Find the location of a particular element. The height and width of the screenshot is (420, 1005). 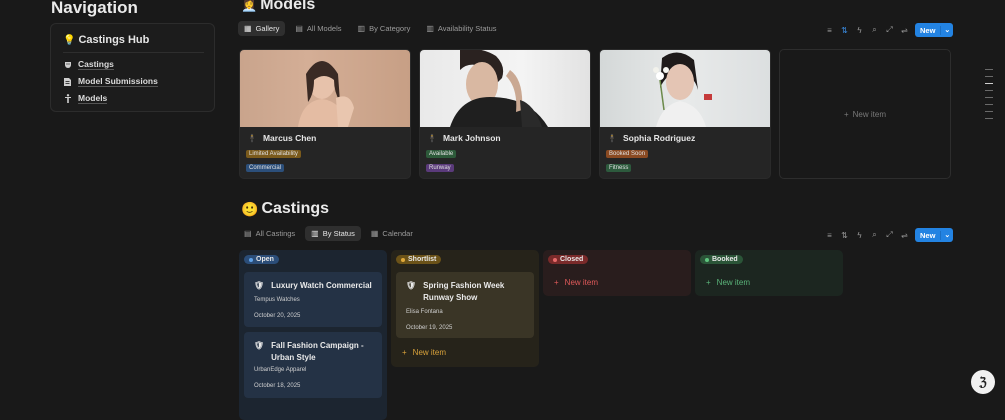

castings-toolbar: ≡ ⇅ ϟ ⌕ ⤢ ⇌ New ⌄ is located at coordinates (889, 235).